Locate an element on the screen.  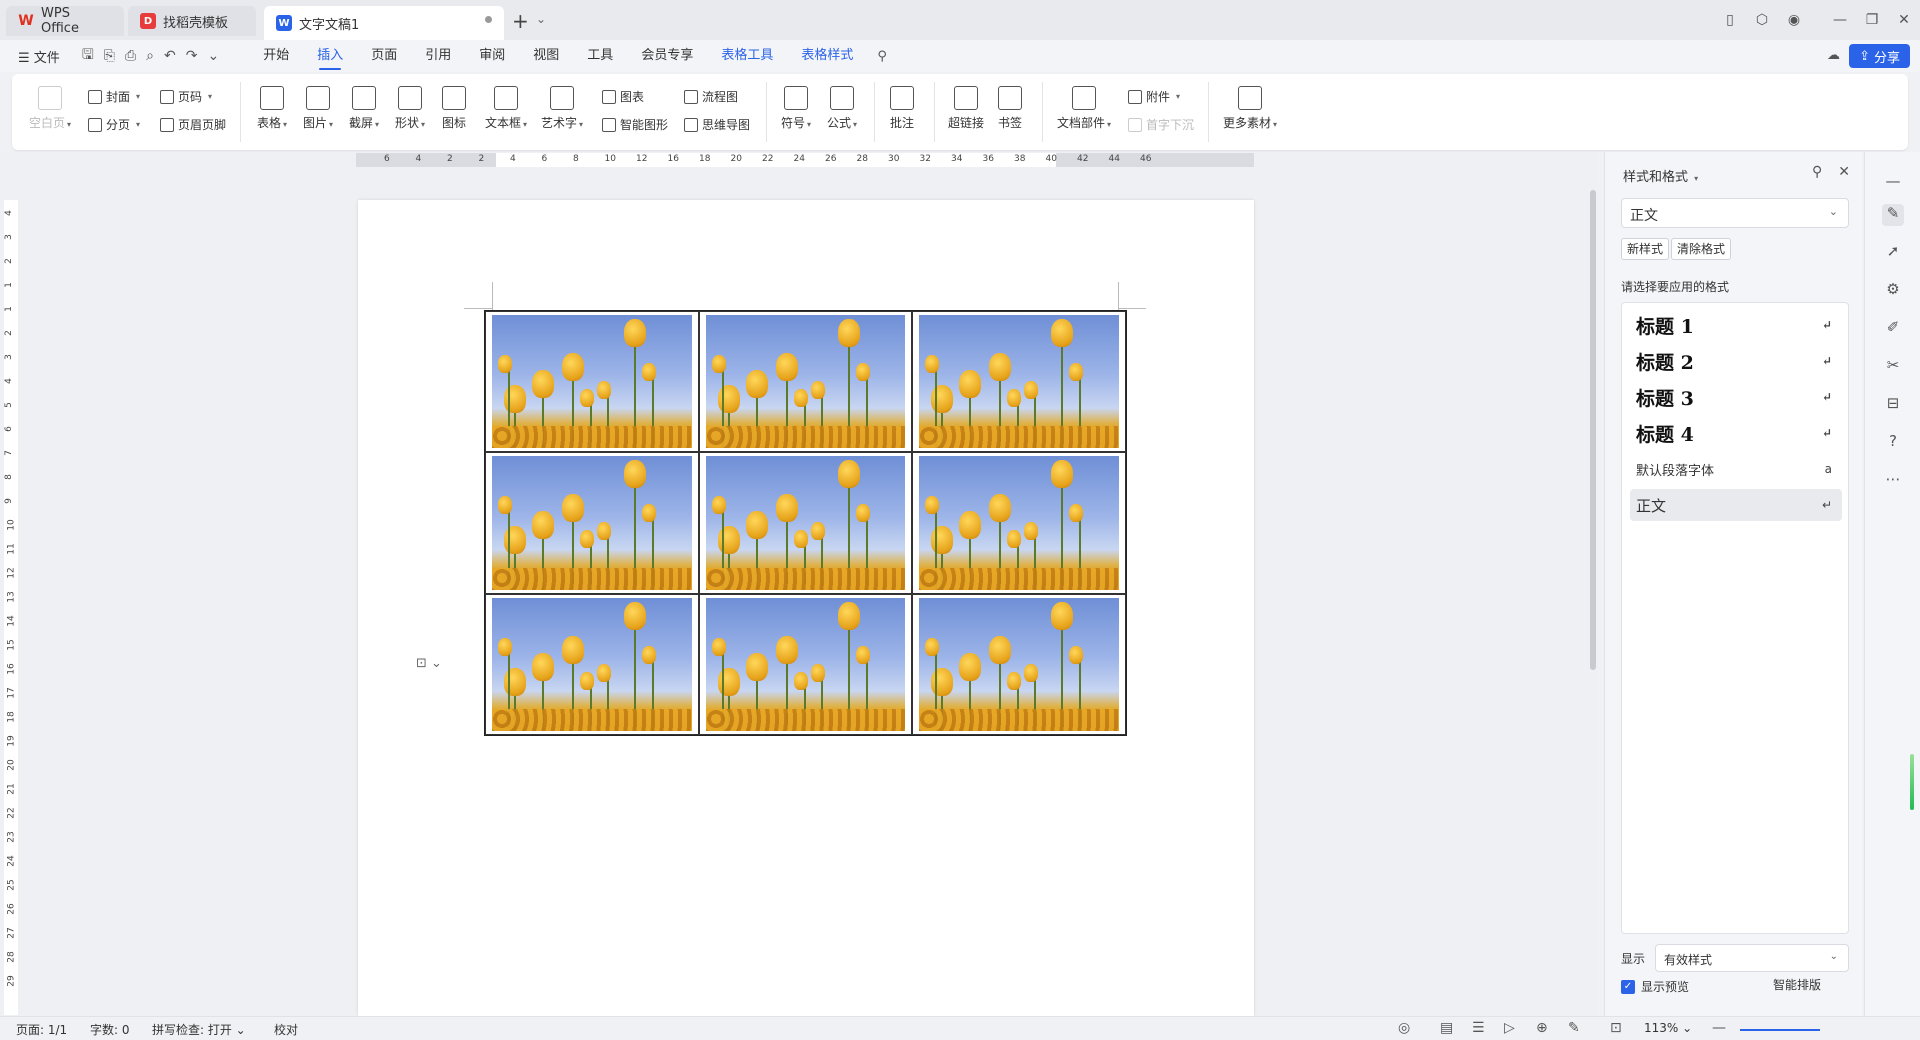
tab-reference: 引用 is located at coordinates (438, 56).